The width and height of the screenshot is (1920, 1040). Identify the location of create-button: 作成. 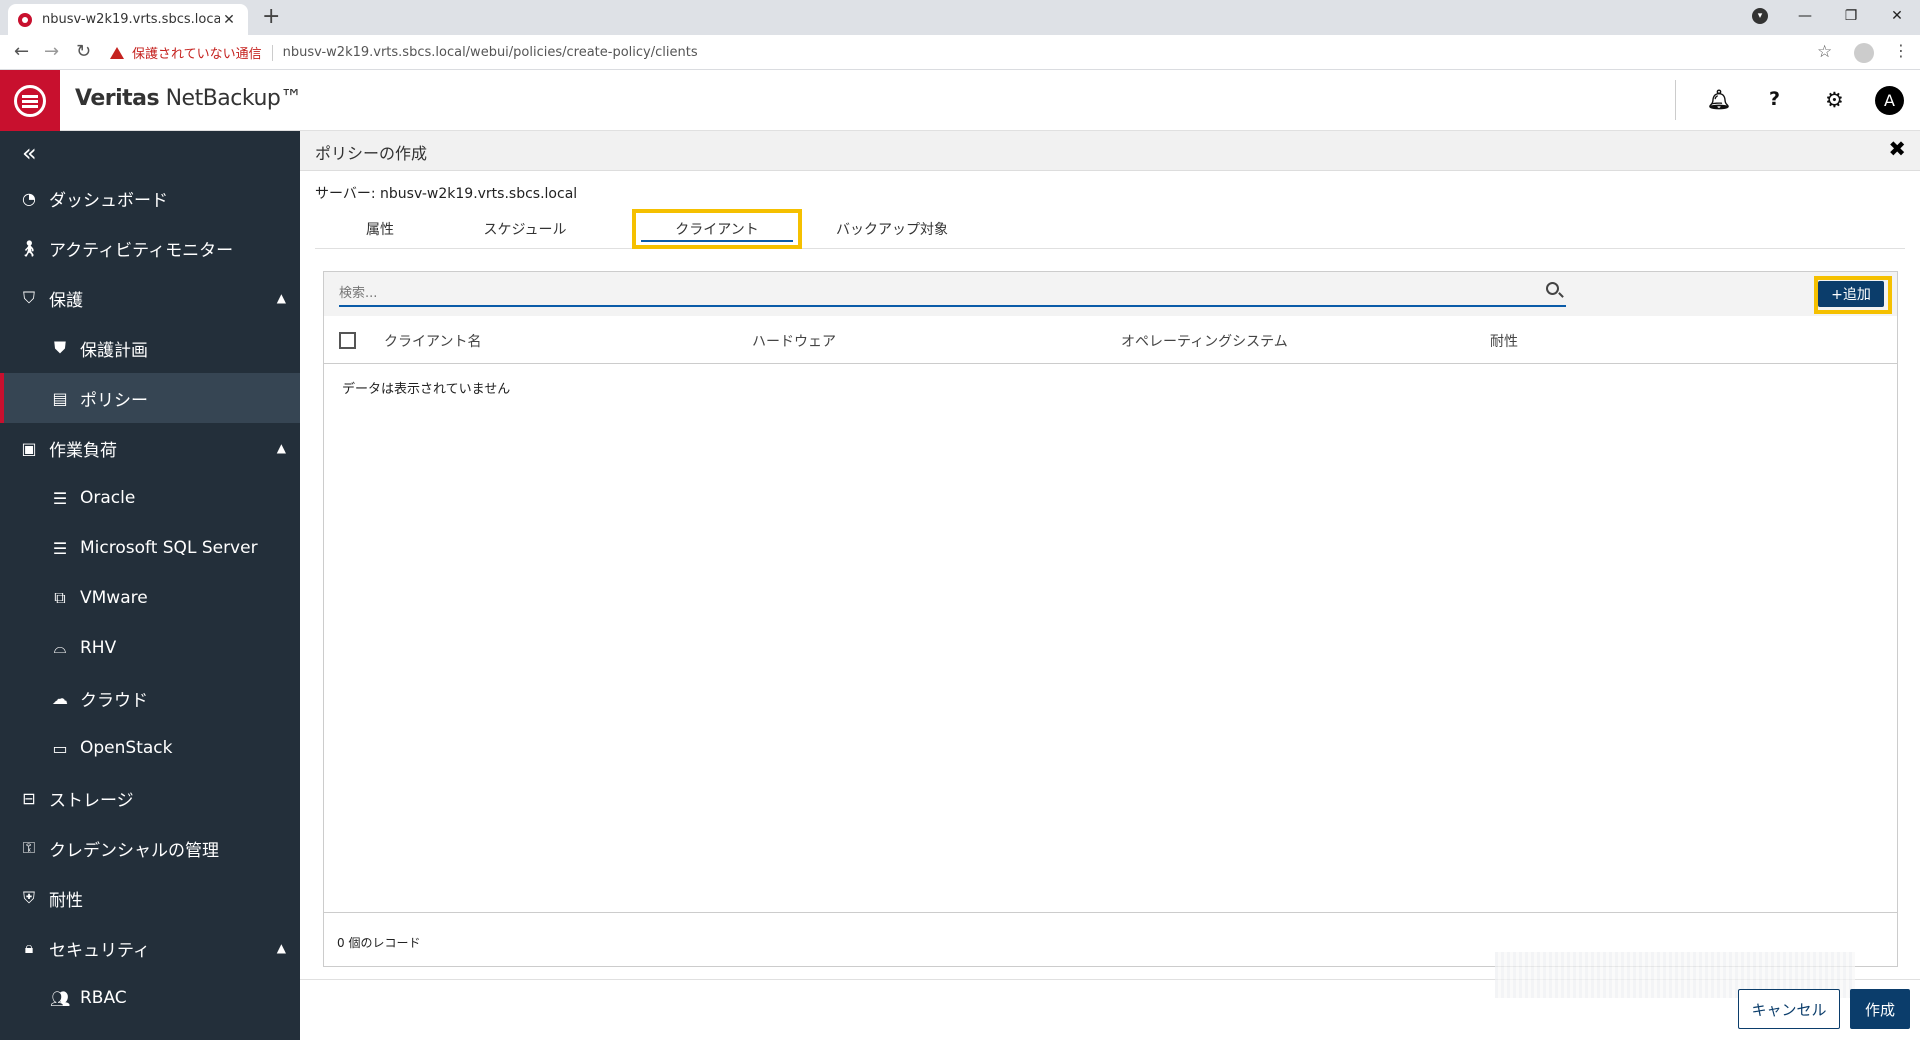
(1880, 1009).